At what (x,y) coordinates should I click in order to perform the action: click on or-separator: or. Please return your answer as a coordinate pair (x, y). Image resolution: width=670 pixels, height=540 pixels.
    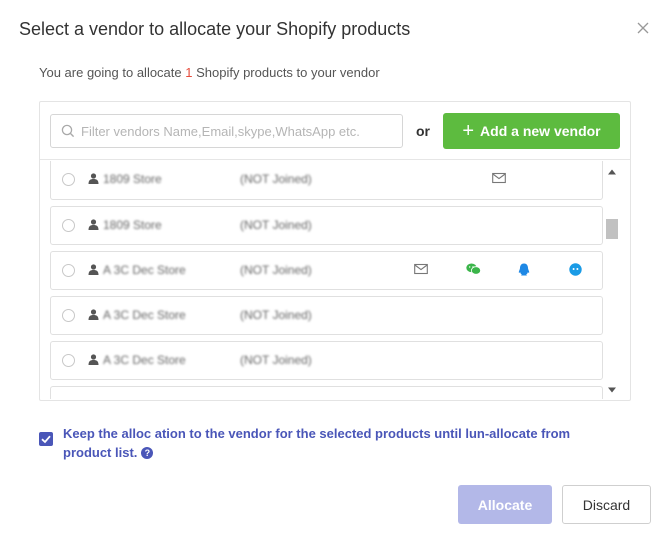
    Looking at the image, I should click on (423, 131).